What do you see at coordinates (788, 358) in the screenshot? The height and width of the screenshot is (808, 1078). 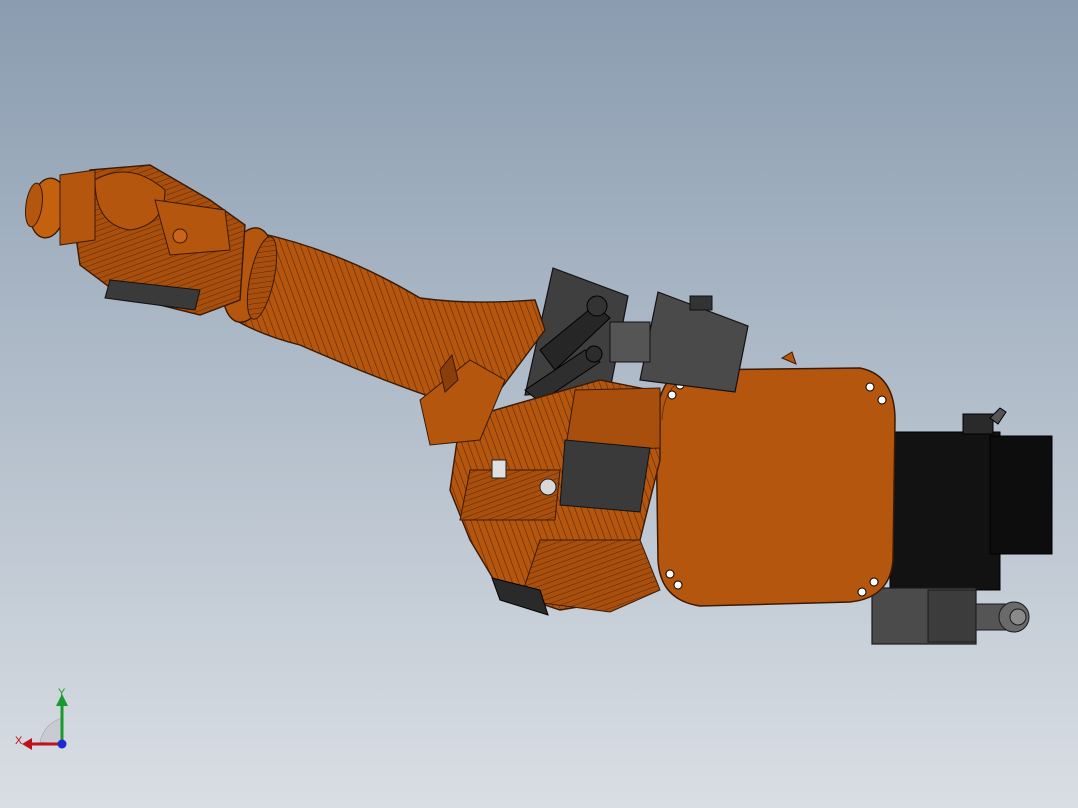 I see `bracket` at bounding box center [788, 358].